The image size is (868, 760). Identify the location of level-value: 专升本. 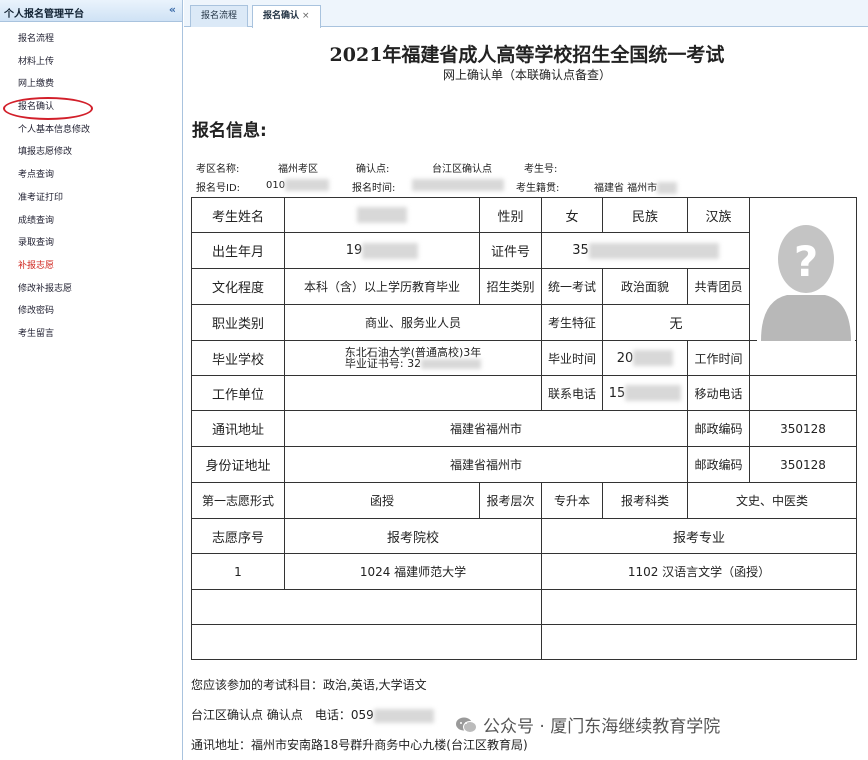
(571, 501).